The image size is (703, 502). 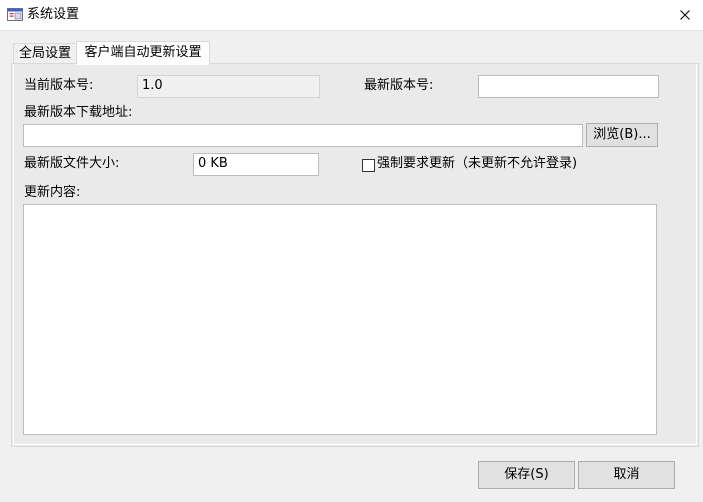 I want to click on tab-global-settings: 全局设置, so click(x=45, y=53).